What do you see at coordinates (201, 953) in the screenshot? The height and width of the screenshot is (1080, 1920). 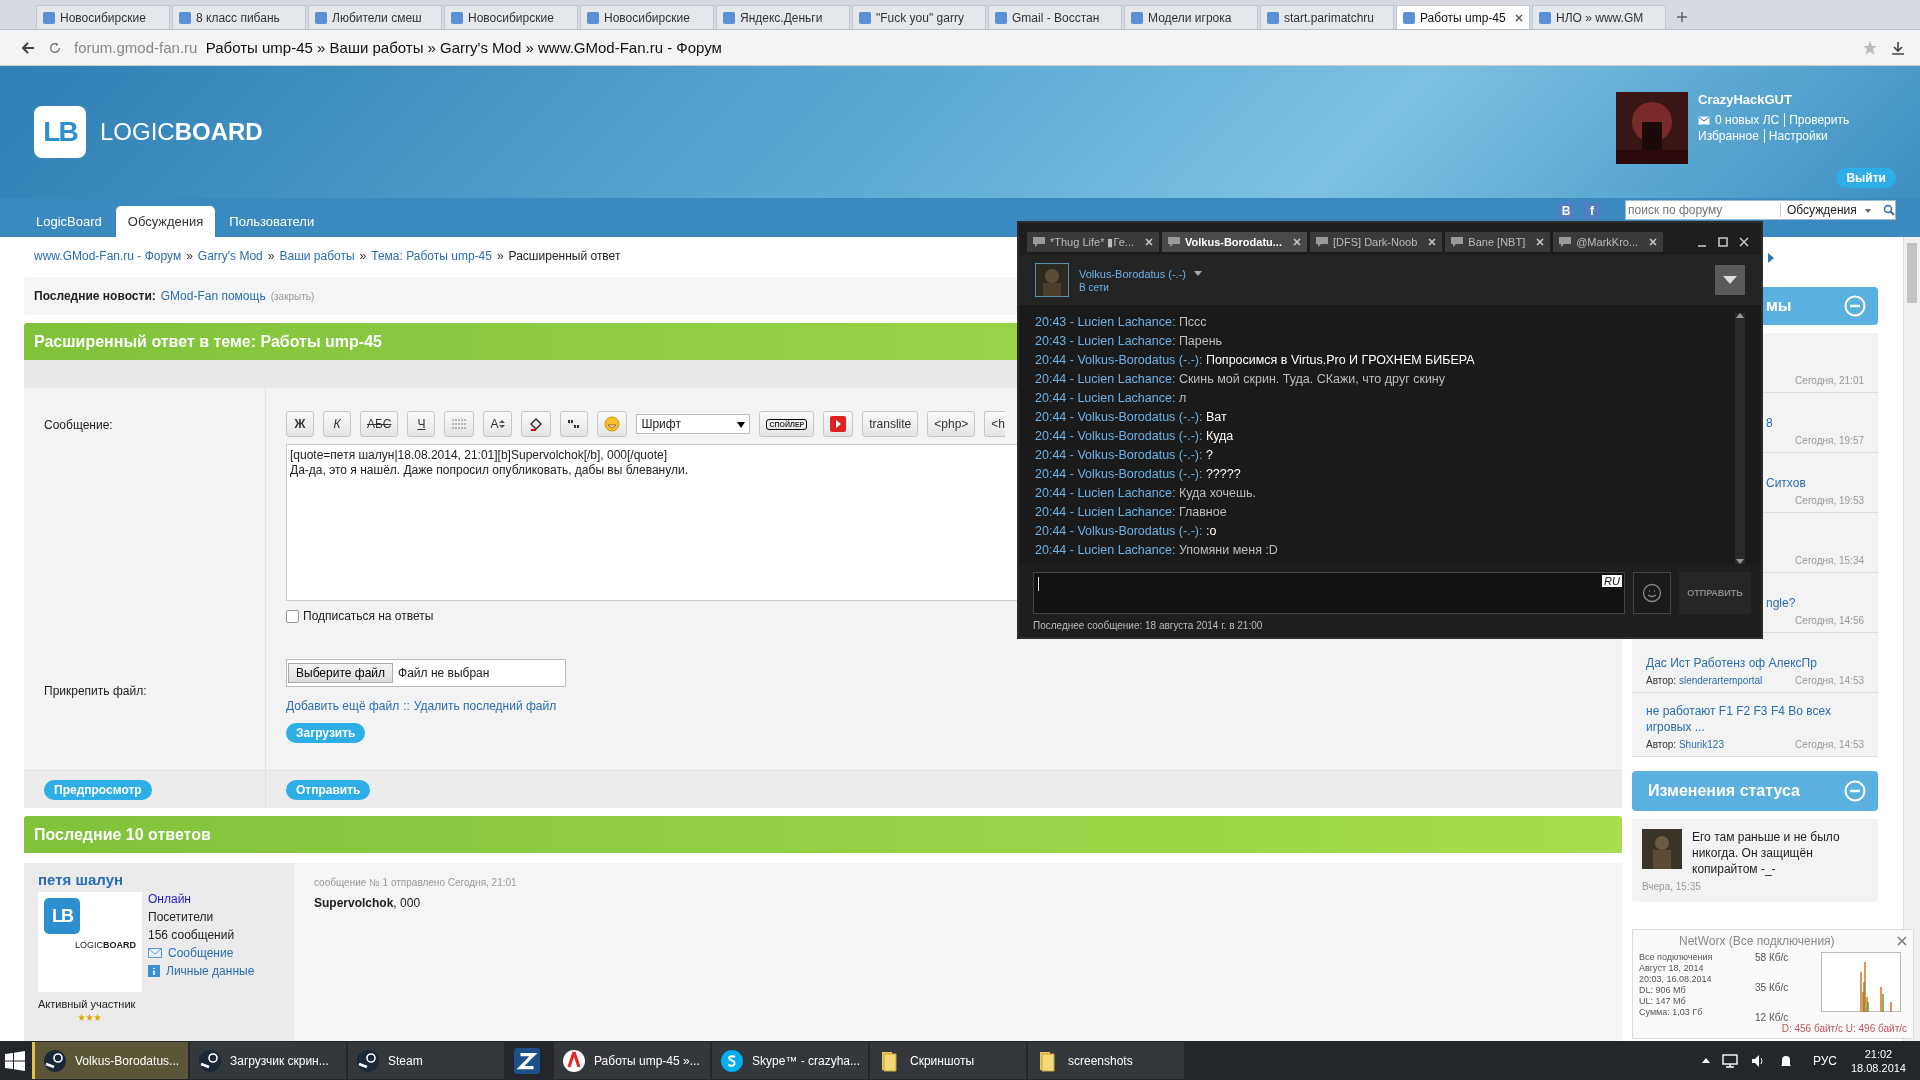 I see `message-link: Сообщение` at bounding box center [201, 953].